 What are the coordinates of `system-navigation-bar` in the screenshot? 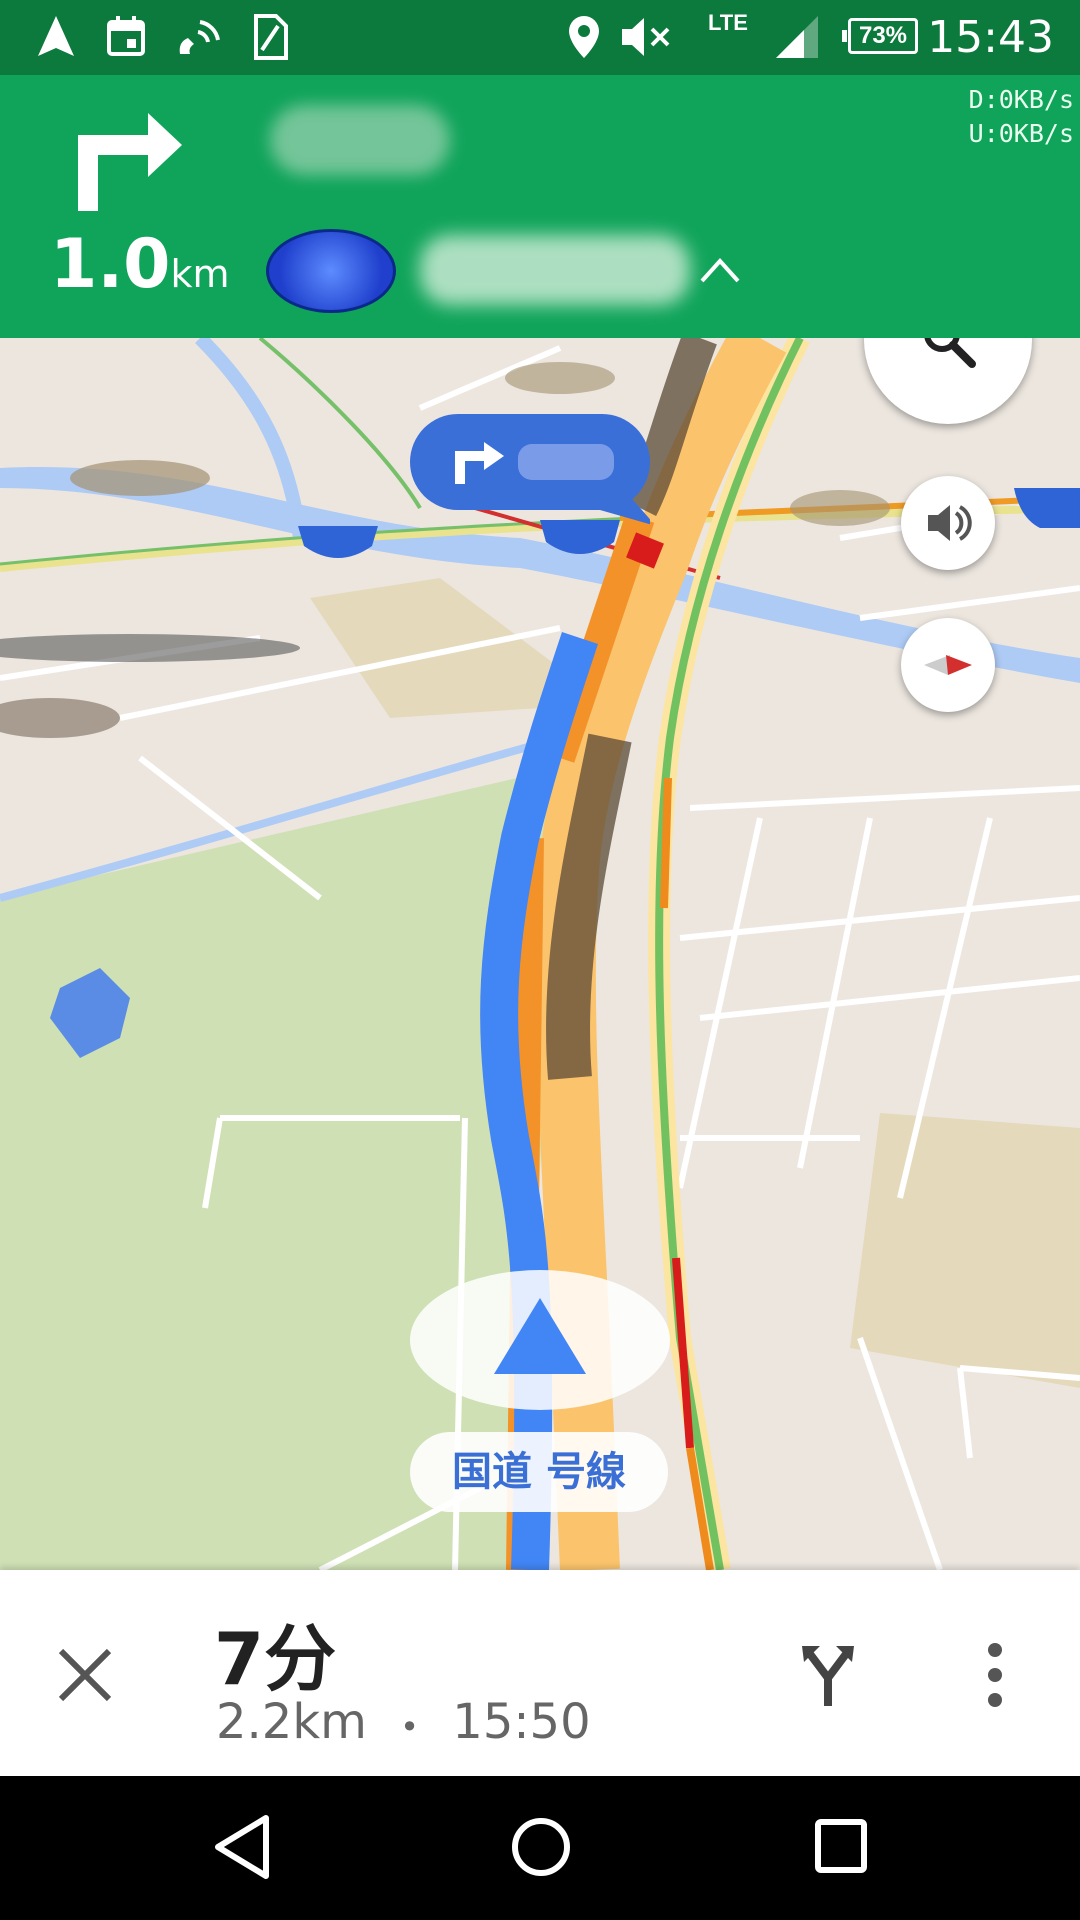 It's located at (540, 1848).